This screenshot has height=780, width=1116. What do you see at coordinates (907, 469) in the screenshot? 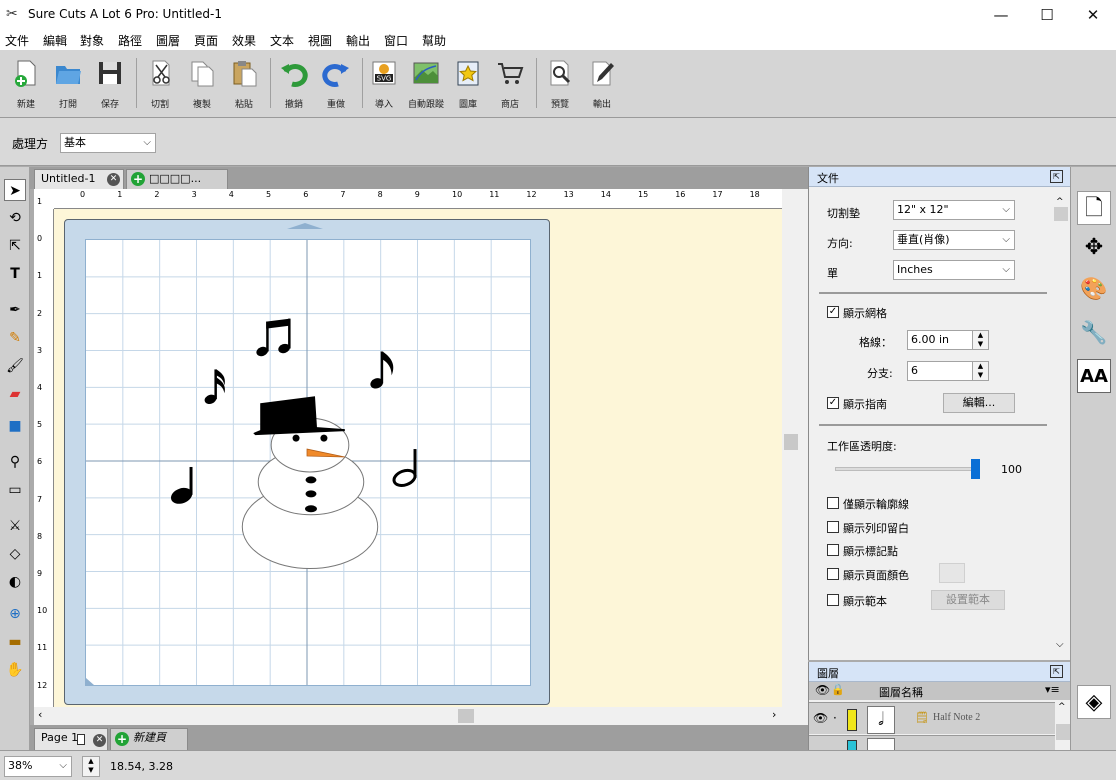
I see `opacity-slider-track` at bounding box center [907, 469].